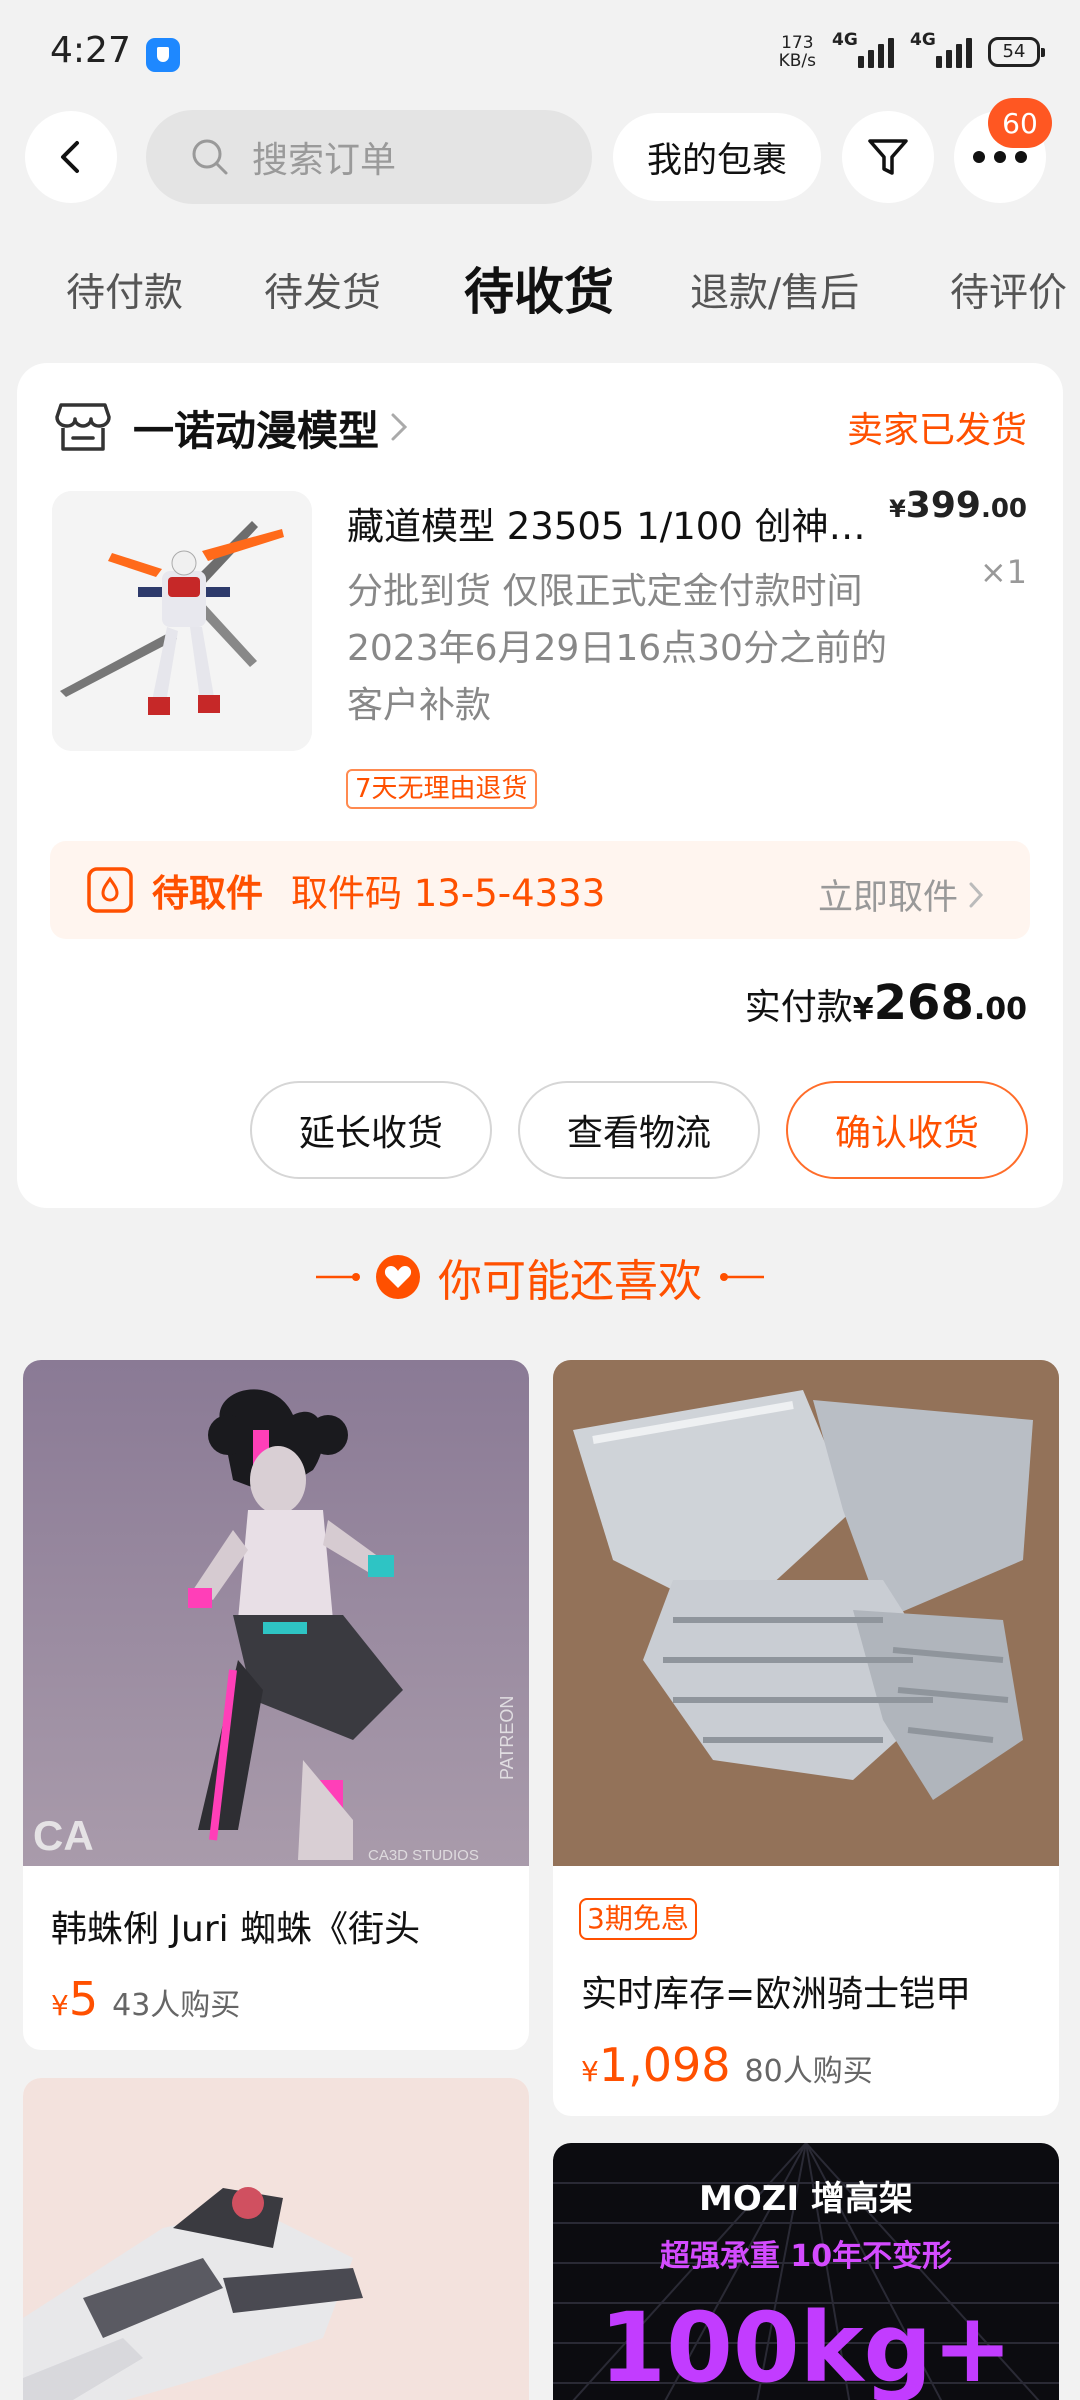 The height and width of the screenshot is (2400, 1080). Describe the element at coordinates (776, 1994) in the screenshot. I see `product-title: 实时库存=欧洲骑士铠甲` at that location.